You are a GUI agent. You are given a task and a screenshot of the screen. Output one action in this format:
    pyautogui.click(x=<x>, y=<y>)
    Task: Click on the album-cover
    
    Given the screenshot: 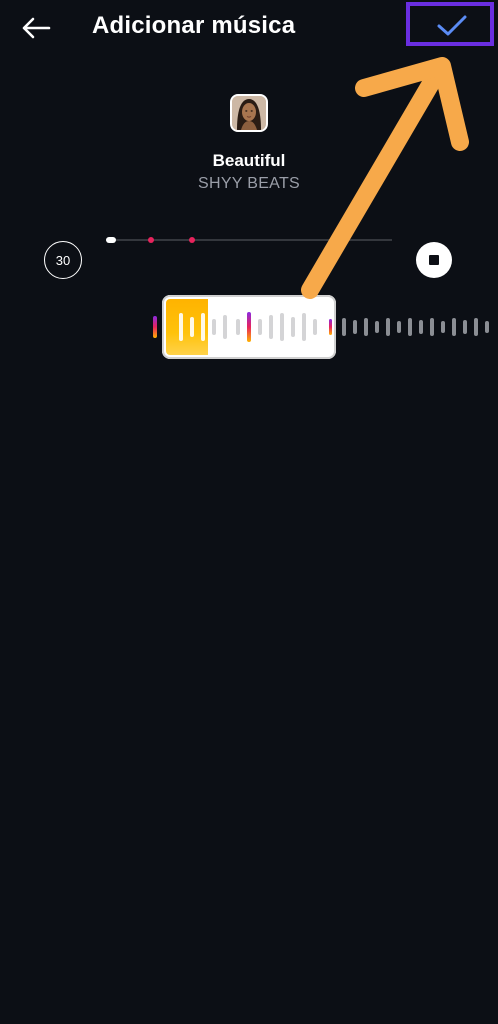 What is the action you would take?
    pyautogui.click(x=249, y=113)
    